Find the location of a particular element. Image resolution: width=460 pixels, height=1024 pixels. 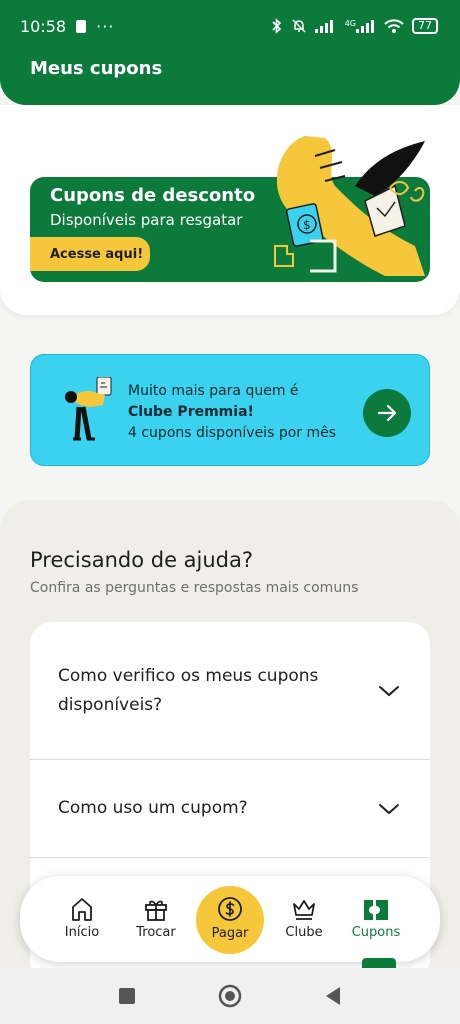

bottom-nav: Início Trocar Pagar Clube Cupons is located at coordinates (230, 919).